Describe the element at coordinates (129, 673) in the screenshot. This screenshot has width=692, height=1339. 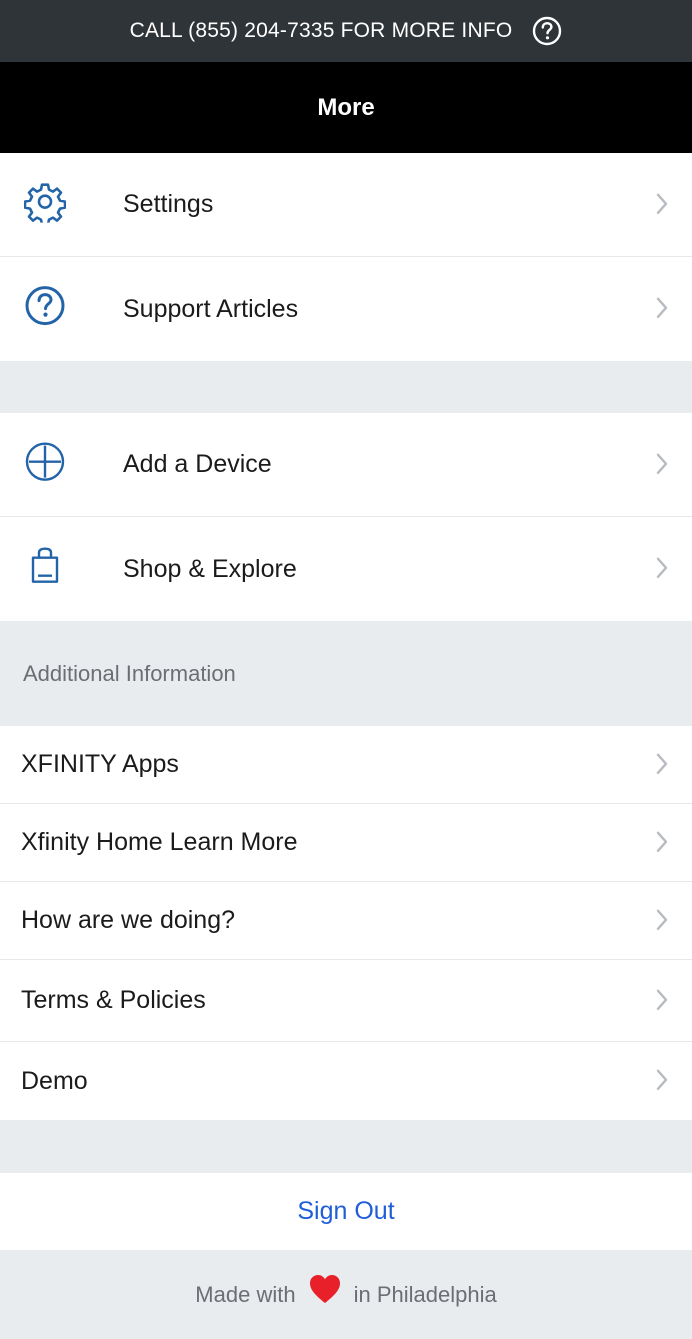
I see `section-header-label: Additional Information` at that location.